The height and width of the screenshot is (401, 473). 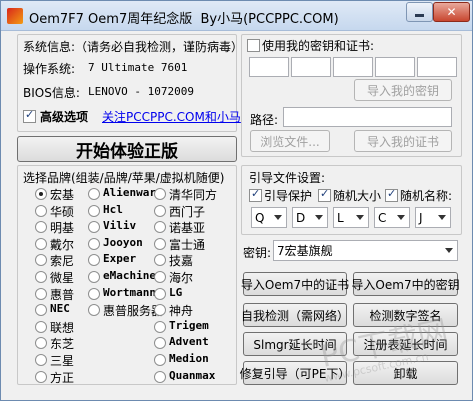 I want to click on os-label: 操作系统:, so click(x=49, y=69).